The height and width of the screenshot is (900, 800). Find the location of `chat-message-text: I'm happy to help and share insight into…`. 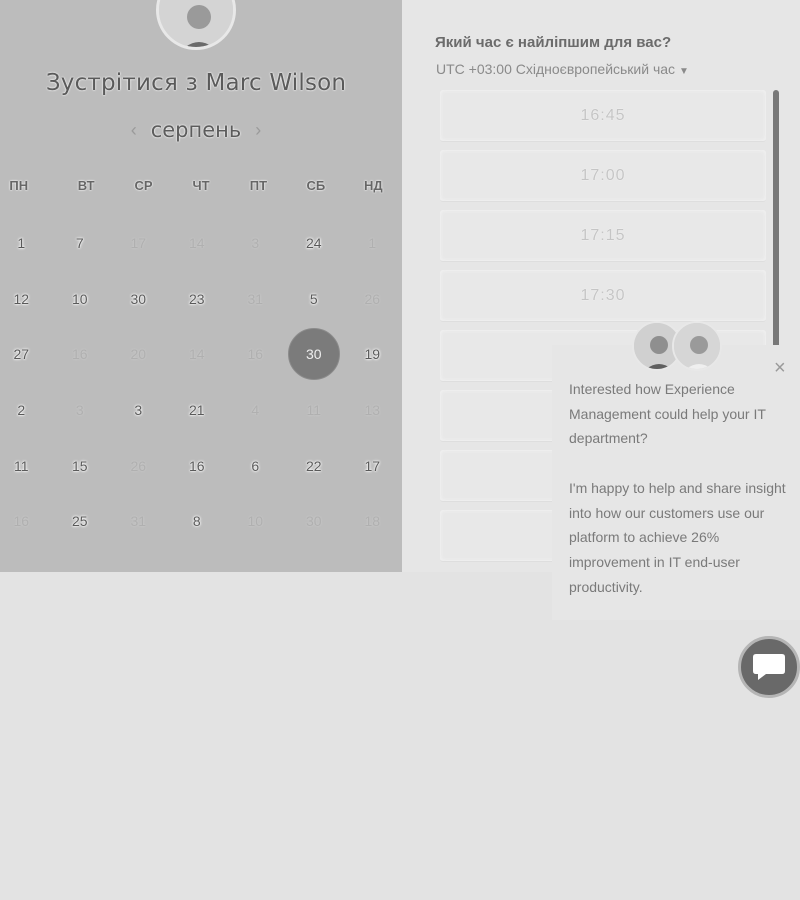

chat-message-text: I'm happy to help and share insight into… is located at coordinates (677, 537).